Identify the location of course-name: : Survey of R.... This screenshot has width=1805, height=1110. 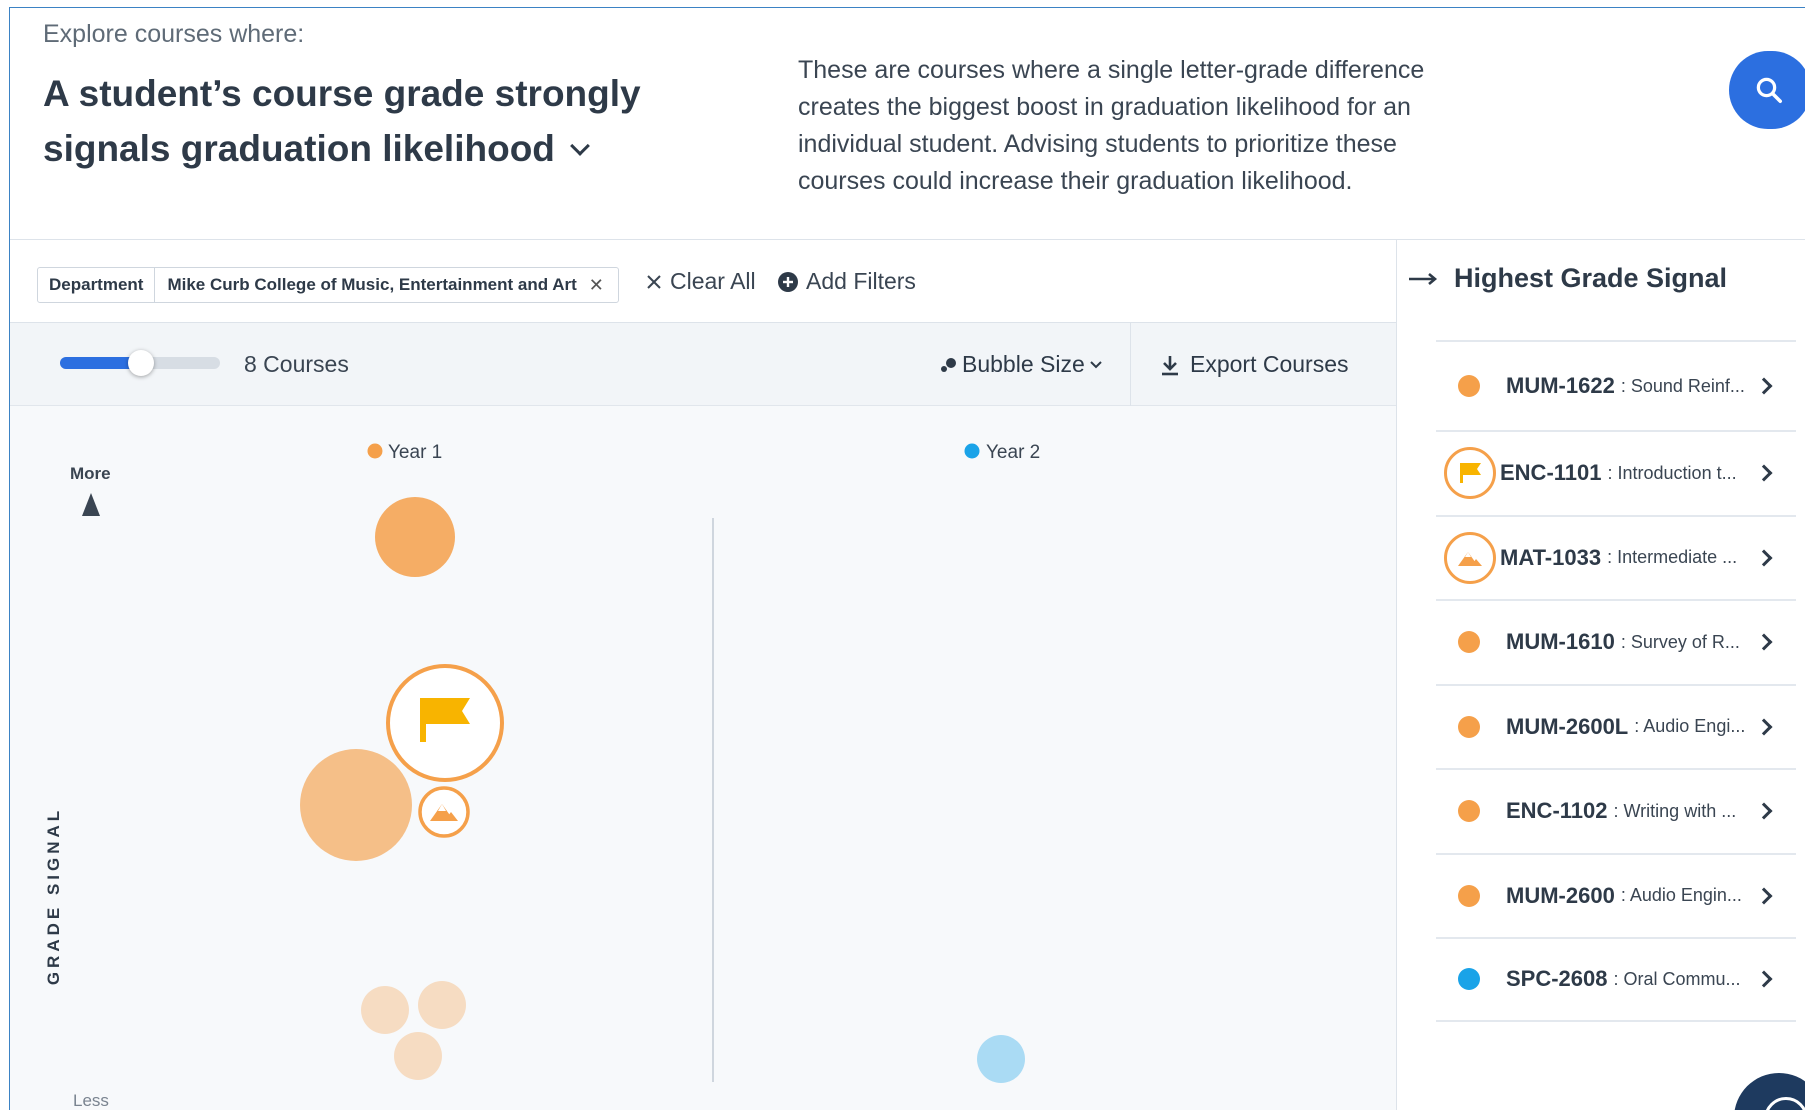
(1680, 641).